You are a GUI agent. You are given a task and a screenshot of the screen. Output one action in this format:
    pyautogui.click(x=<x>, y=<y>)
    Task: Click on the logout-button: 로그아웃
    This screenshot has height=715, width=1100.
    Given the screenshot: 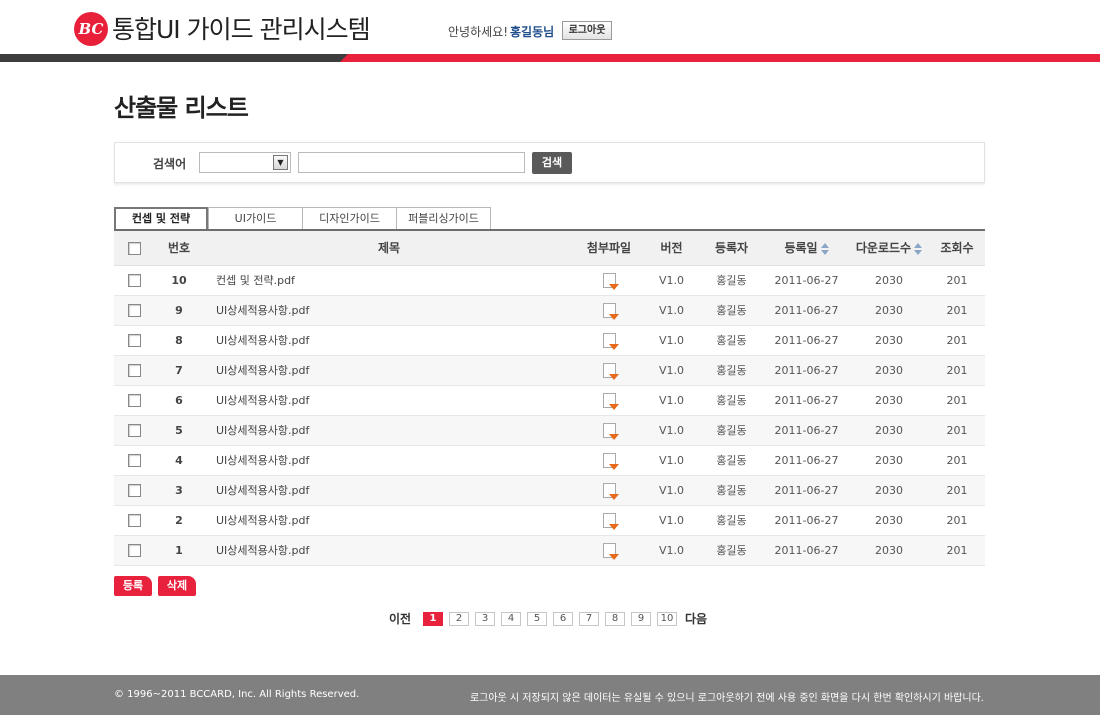 What is the action you would take?
    pyautogui.click(x=587, y=30)
    